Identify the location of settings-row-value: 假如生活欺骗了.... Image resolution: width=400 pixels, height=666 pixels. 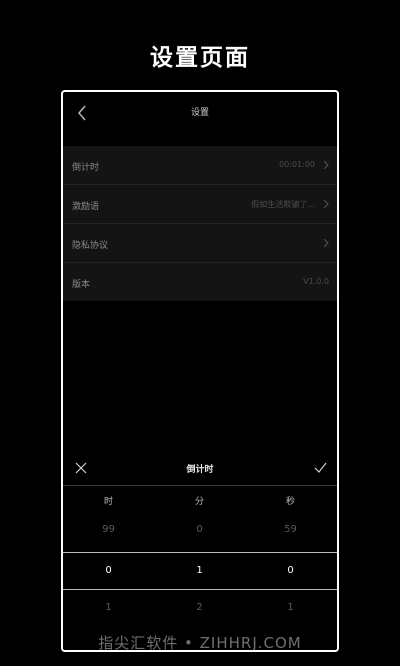
(283, 204).